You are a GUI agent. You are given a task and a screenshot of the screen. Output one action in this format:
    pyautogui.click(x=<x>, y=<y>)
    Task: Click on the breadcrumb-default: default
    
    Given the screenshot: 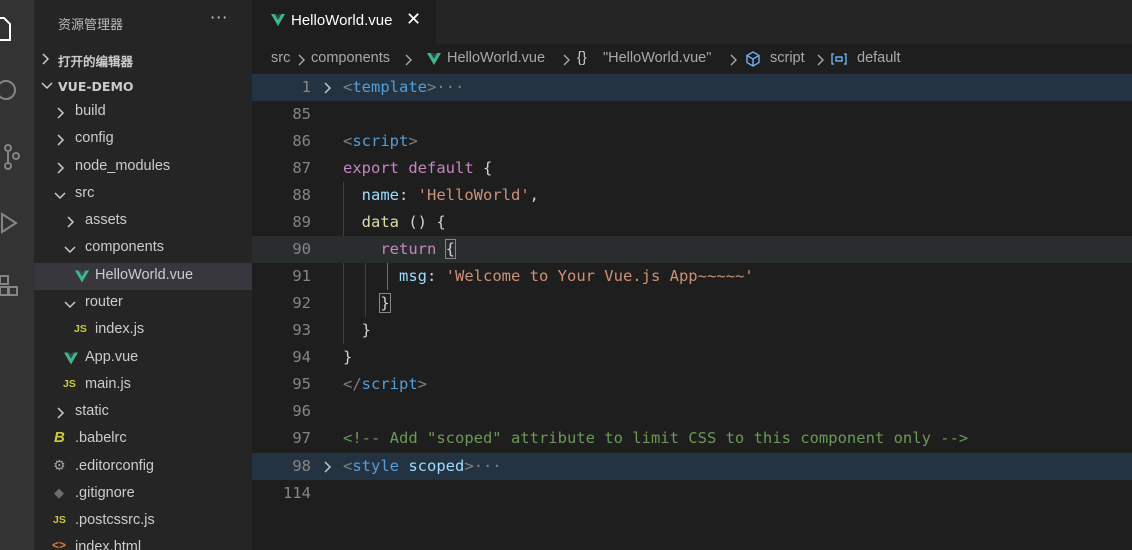 What is the action you would take?
    pyautogui.click(x=879, y=58)
    